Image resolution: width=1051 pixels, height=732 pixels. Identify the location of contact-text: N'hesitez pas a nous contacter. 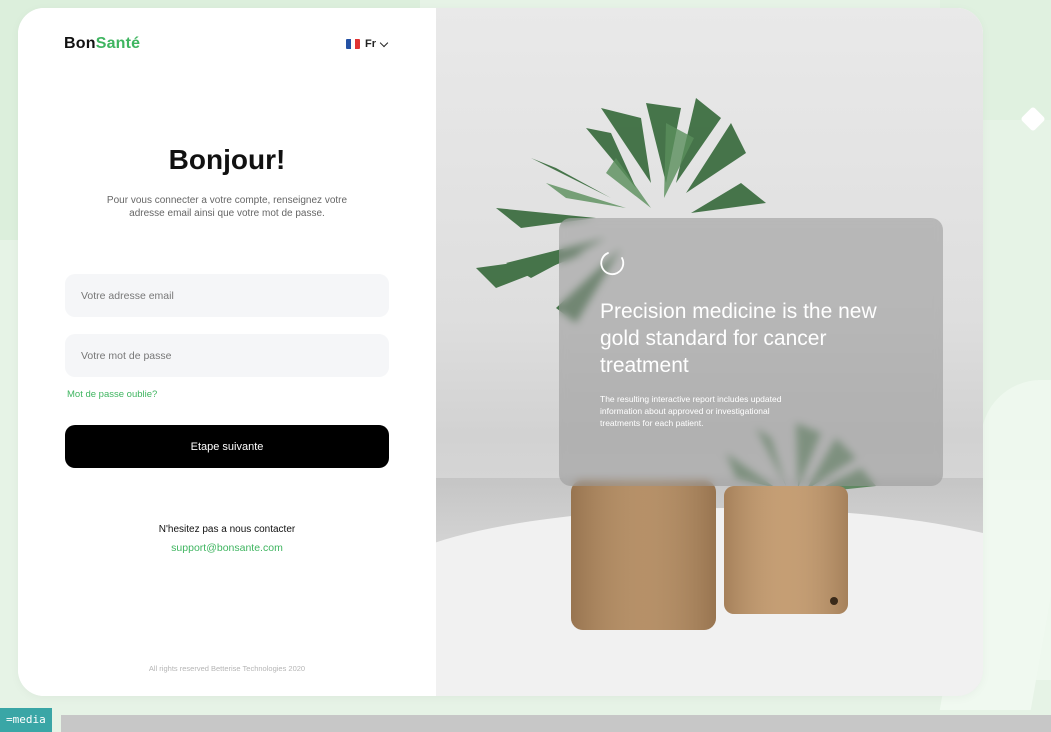
(227, 529).